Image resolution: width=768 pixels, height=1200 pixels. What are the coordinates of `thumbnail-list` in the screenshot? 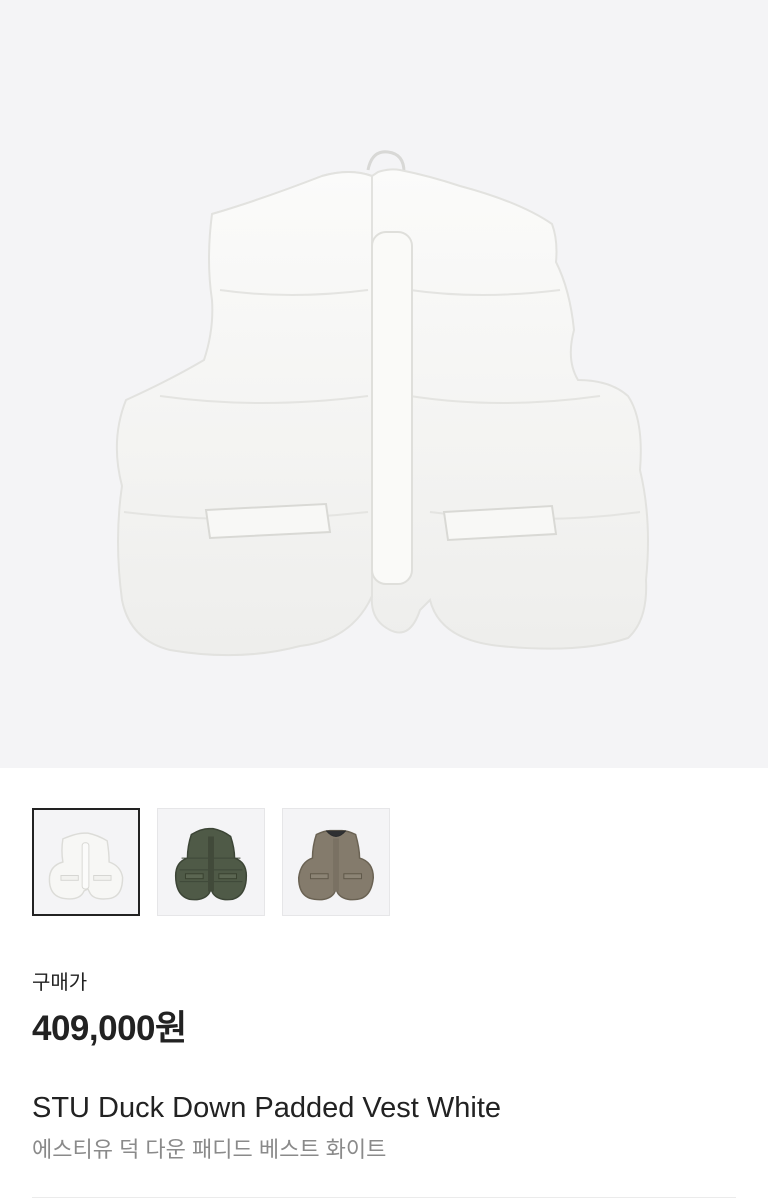 It's located at (384, 862).